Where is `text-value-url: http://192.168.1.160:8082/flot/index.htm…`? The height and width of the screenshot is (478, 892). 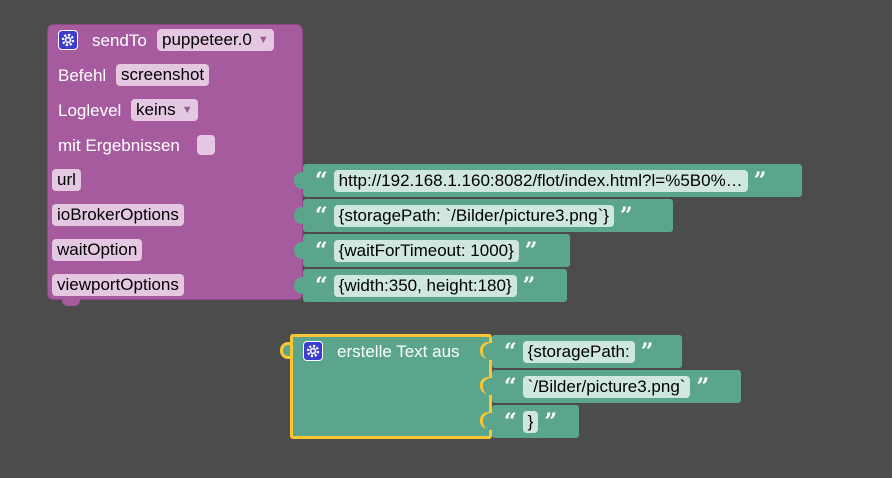
text-value-url: http://192.168.1.160:8082/flot/index.htm… is located at coordinates (540, 180).